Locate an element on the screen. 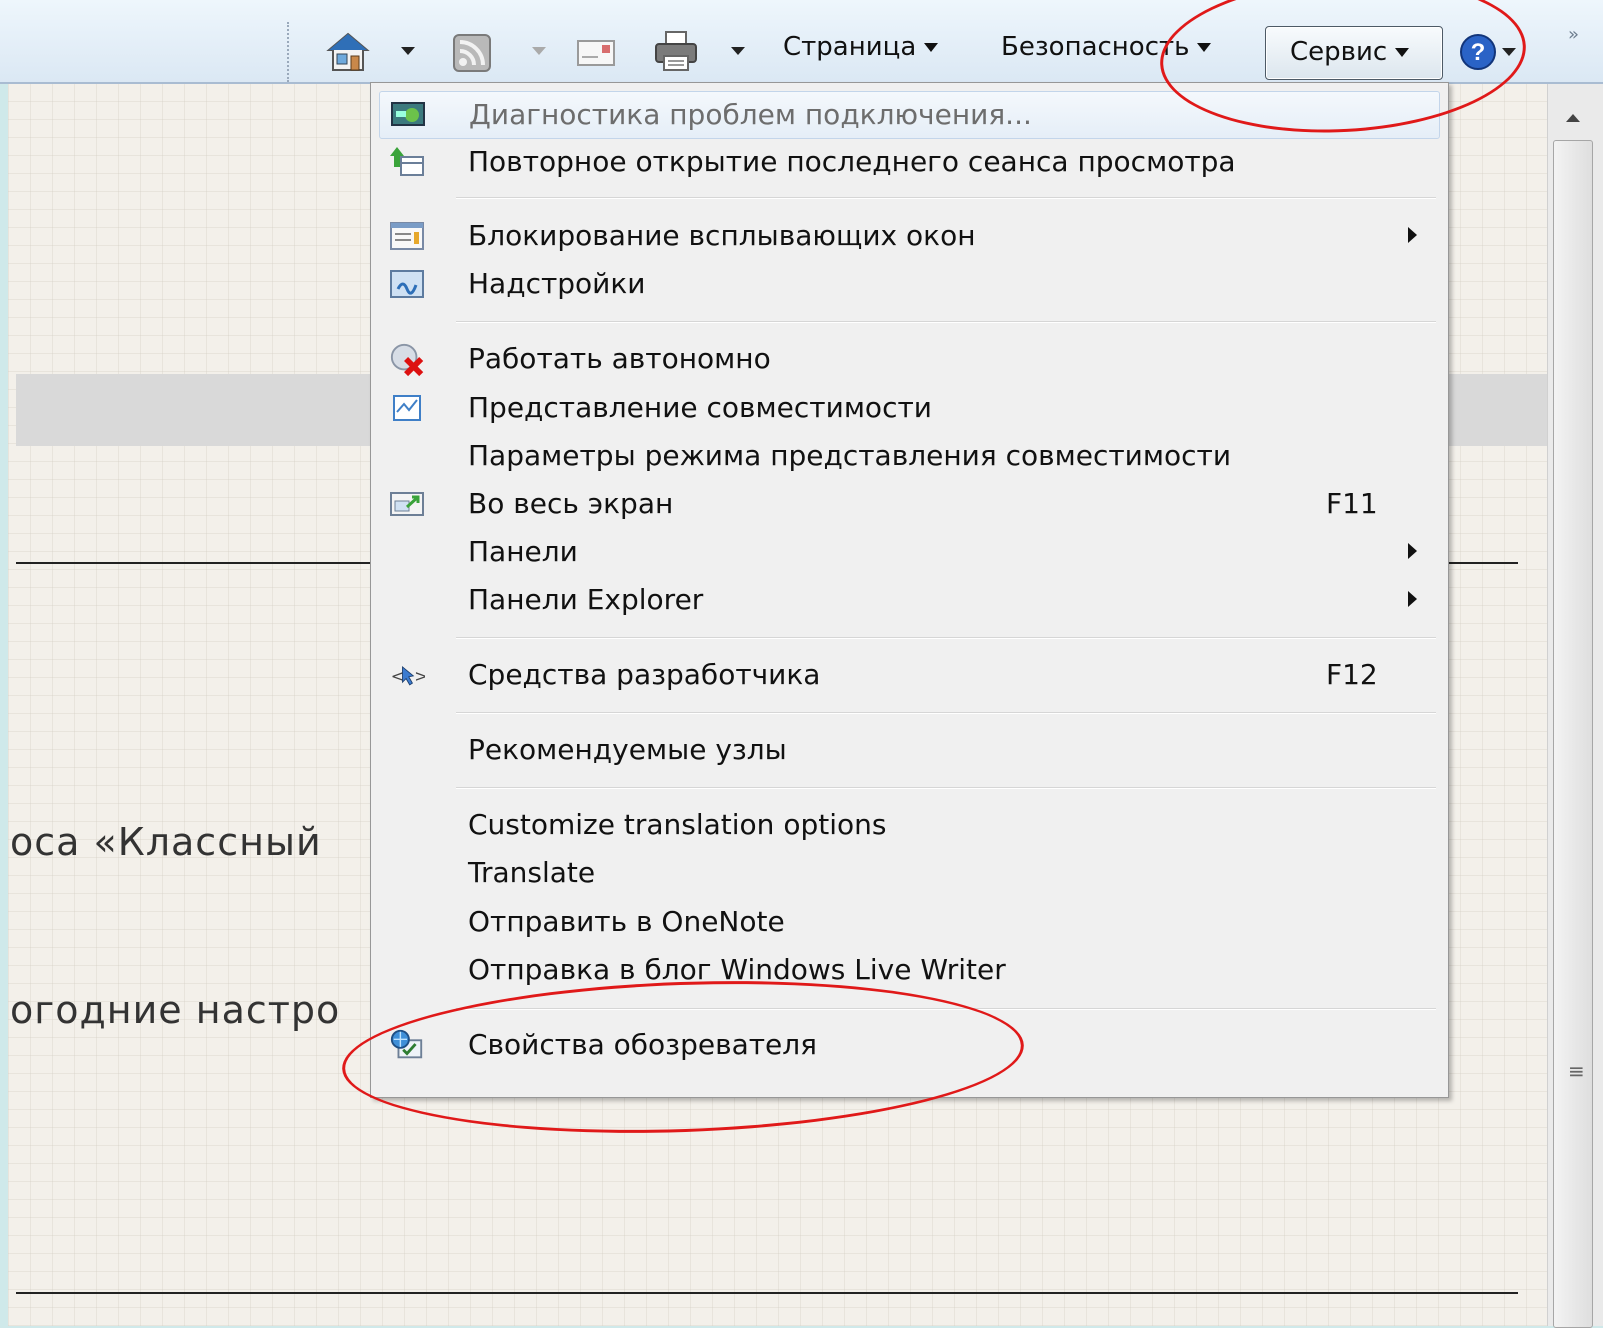 Image resolution: width=1603 pixels, height=1328 pixels. menu-item-label: Надстройки is located at coordinates (557, 283).